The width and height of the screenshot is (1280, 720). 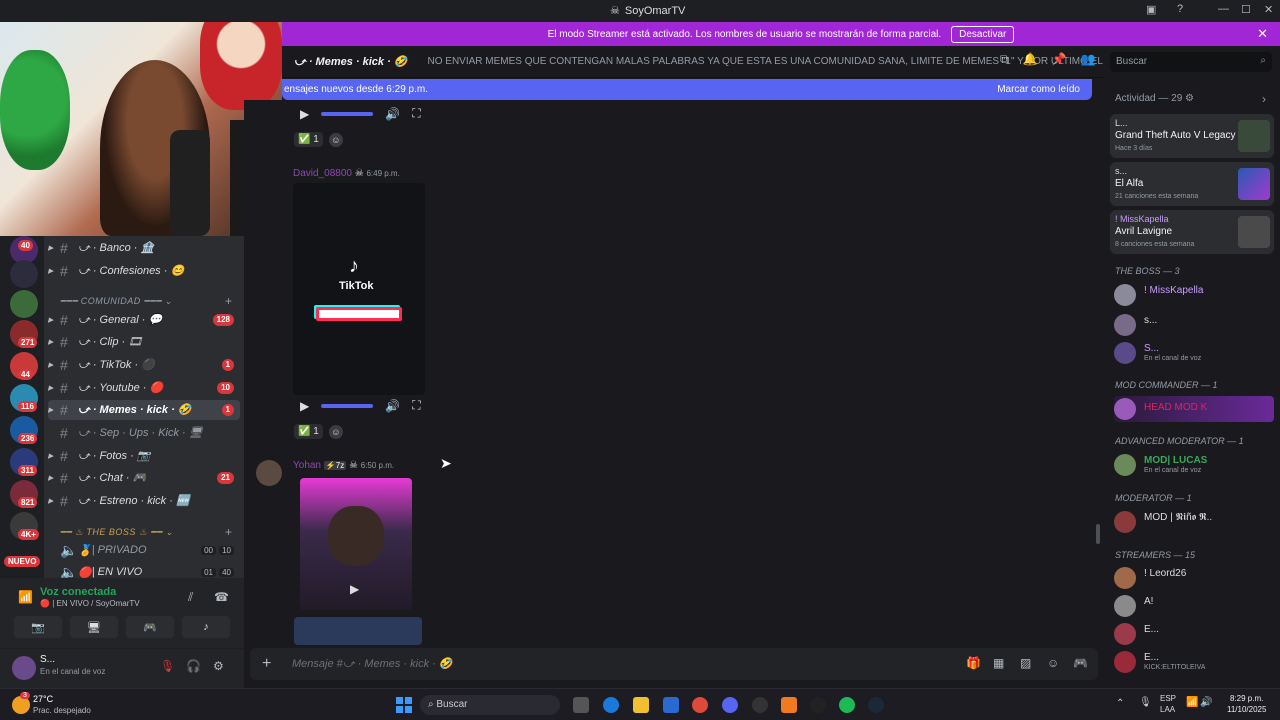 I want to click on disconnect-icon: ☎, so click(x=221, y=597).